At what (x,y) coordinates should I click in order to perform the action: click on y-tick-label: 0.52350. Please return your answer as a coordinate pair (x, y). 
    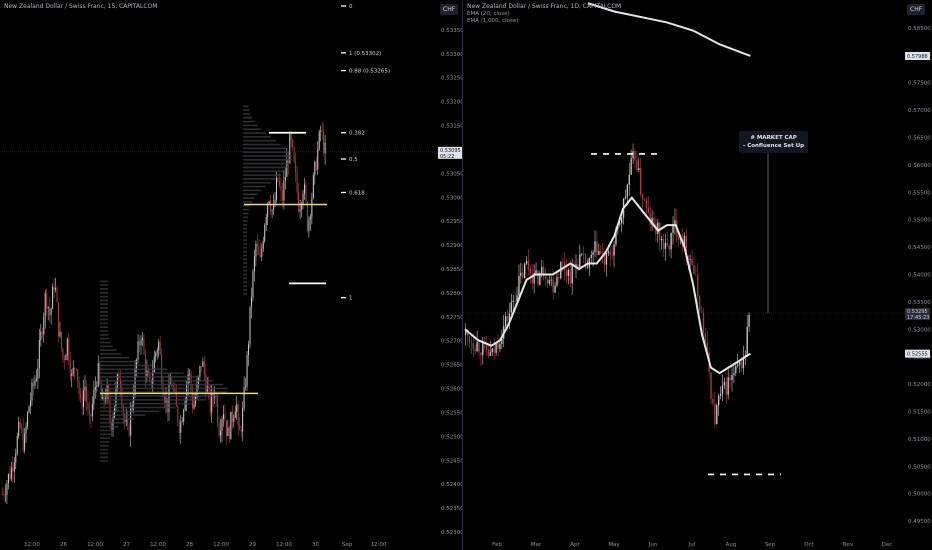
    Looking at the image, I should click on (451, 509).